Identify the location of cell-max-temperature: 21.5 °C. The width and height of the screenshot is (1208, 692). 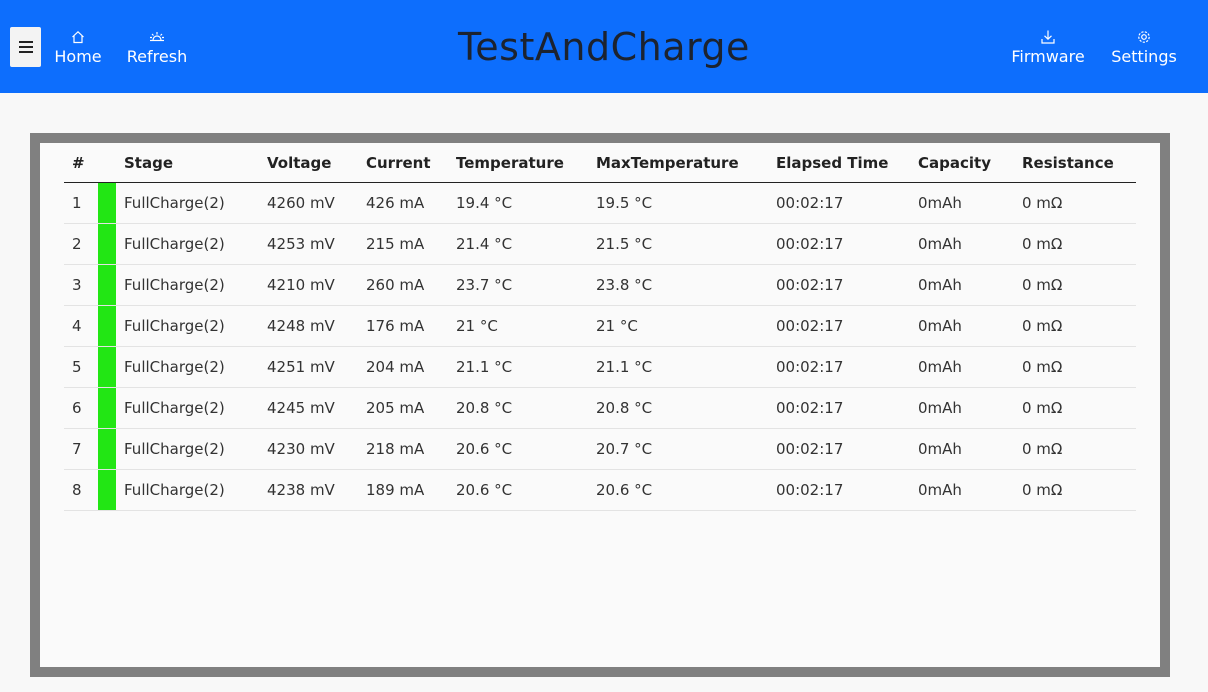
(678, 244).